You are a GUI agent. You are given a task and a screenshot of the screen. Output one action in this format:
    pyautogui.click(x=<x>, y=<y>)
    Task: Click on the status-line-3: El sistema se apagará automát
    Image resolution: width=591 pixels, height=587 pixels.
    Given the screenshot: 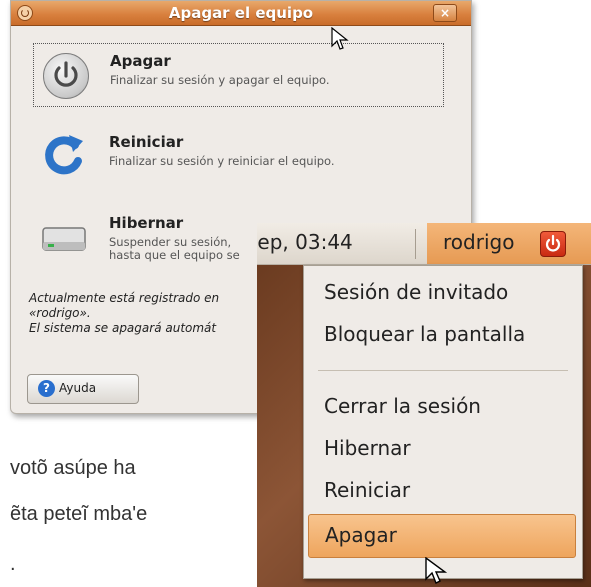 What is the action you would take?
    pyautogui.click(x=123, y=328)
    